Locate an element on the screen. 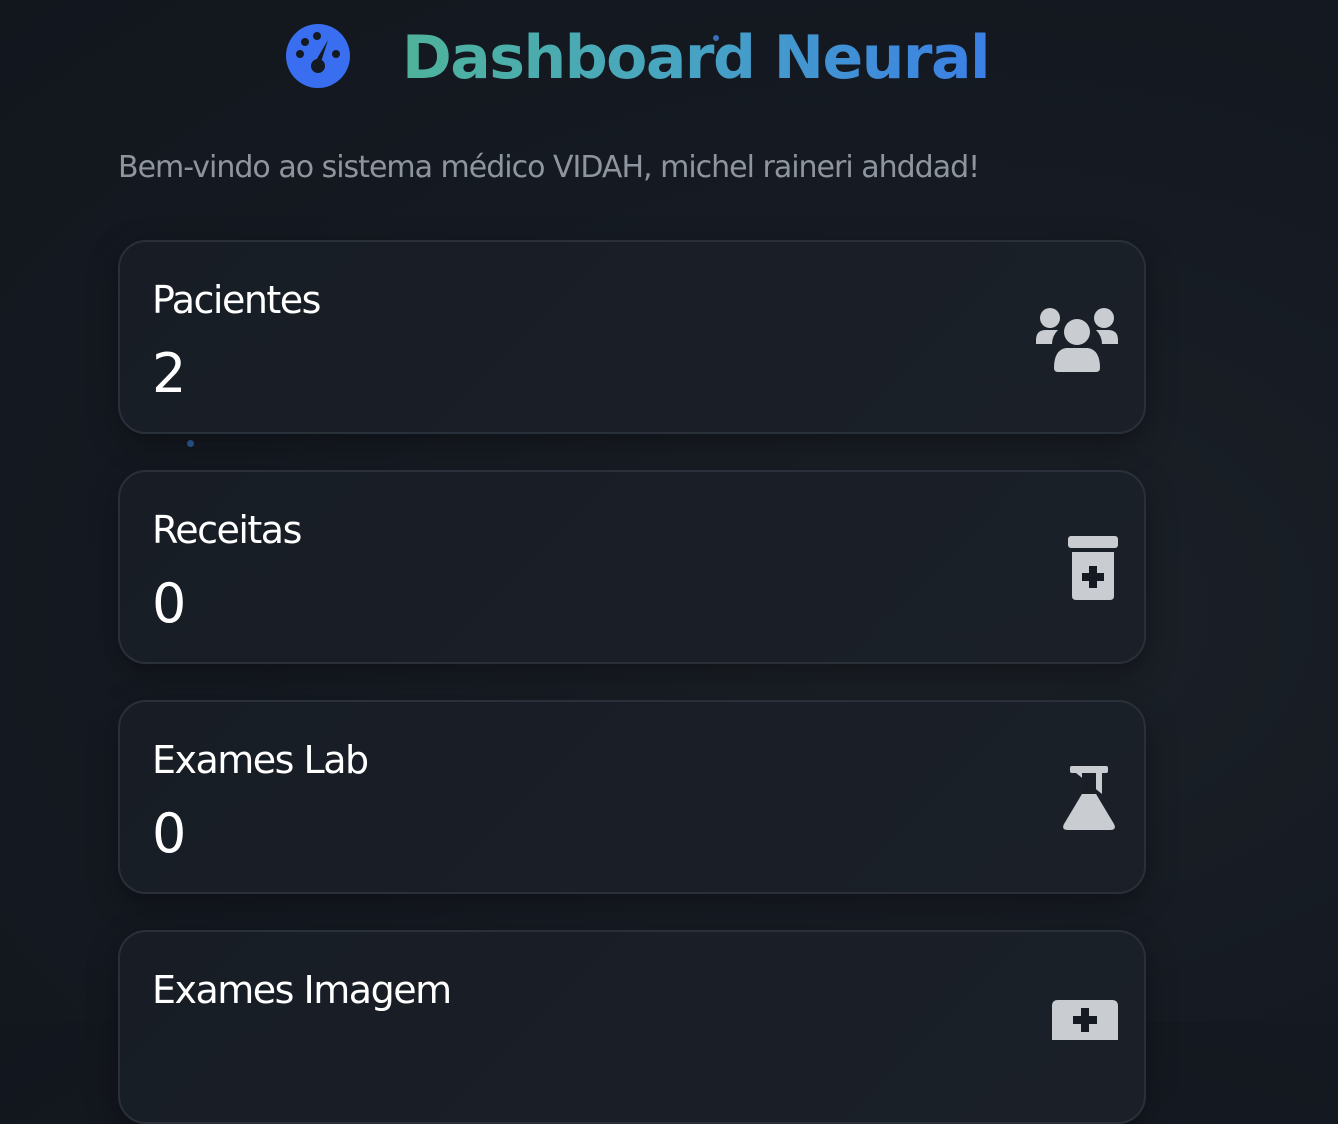 The image size is (1338, 1124). stat-card-pacientes: Pacientes 2 is located at coordinates (632, 337).